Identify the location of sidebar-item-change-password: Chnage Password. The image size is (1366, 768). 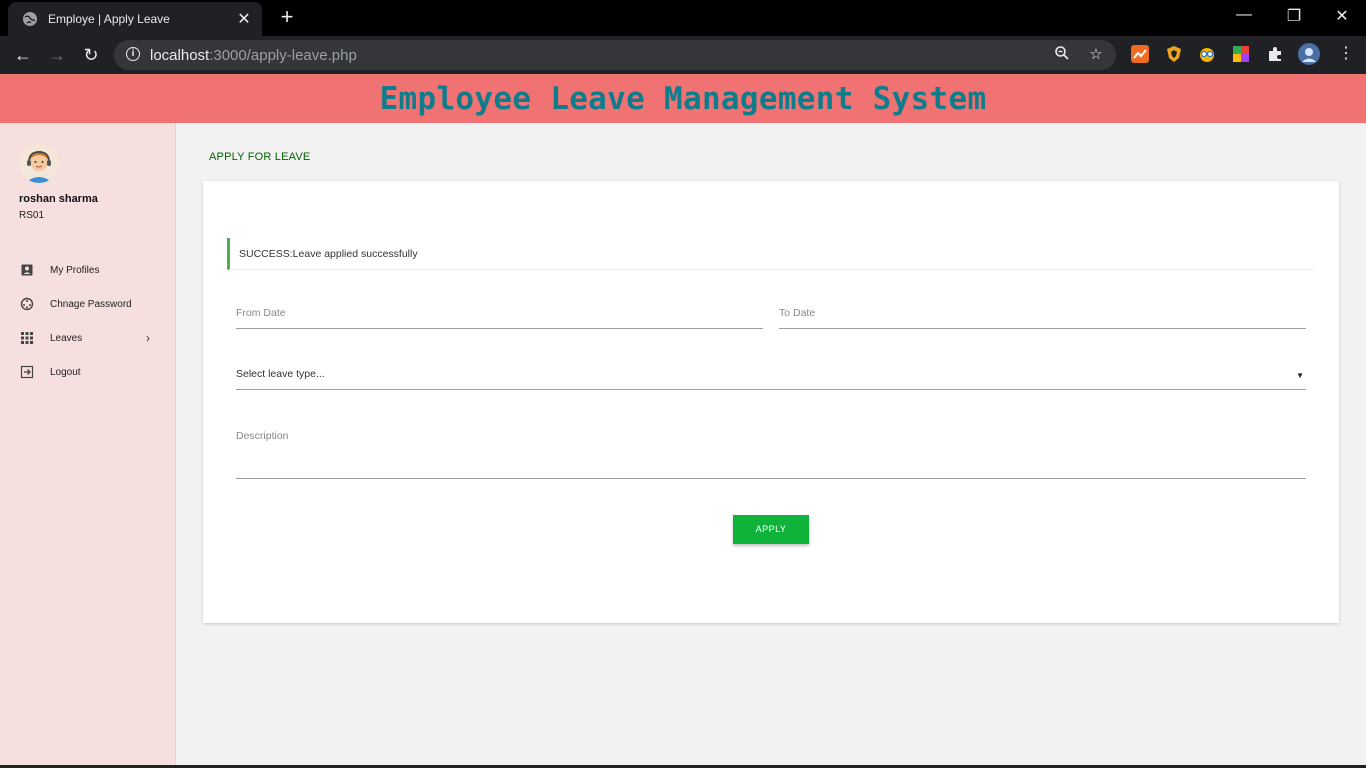
(88, 304).